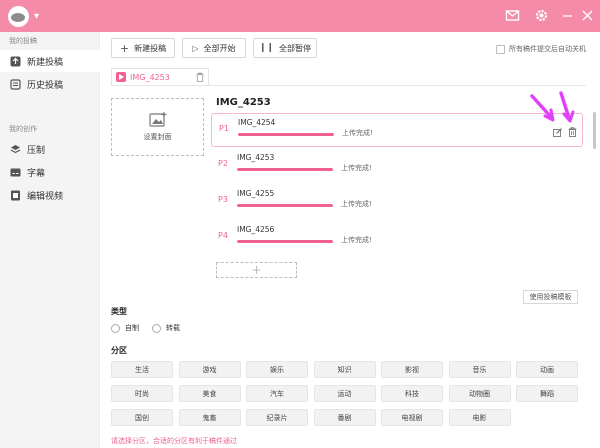  What do you see at coordinates (121, 77) in the screenshot?
I see `video-icon` at bounding box center [121, 77].